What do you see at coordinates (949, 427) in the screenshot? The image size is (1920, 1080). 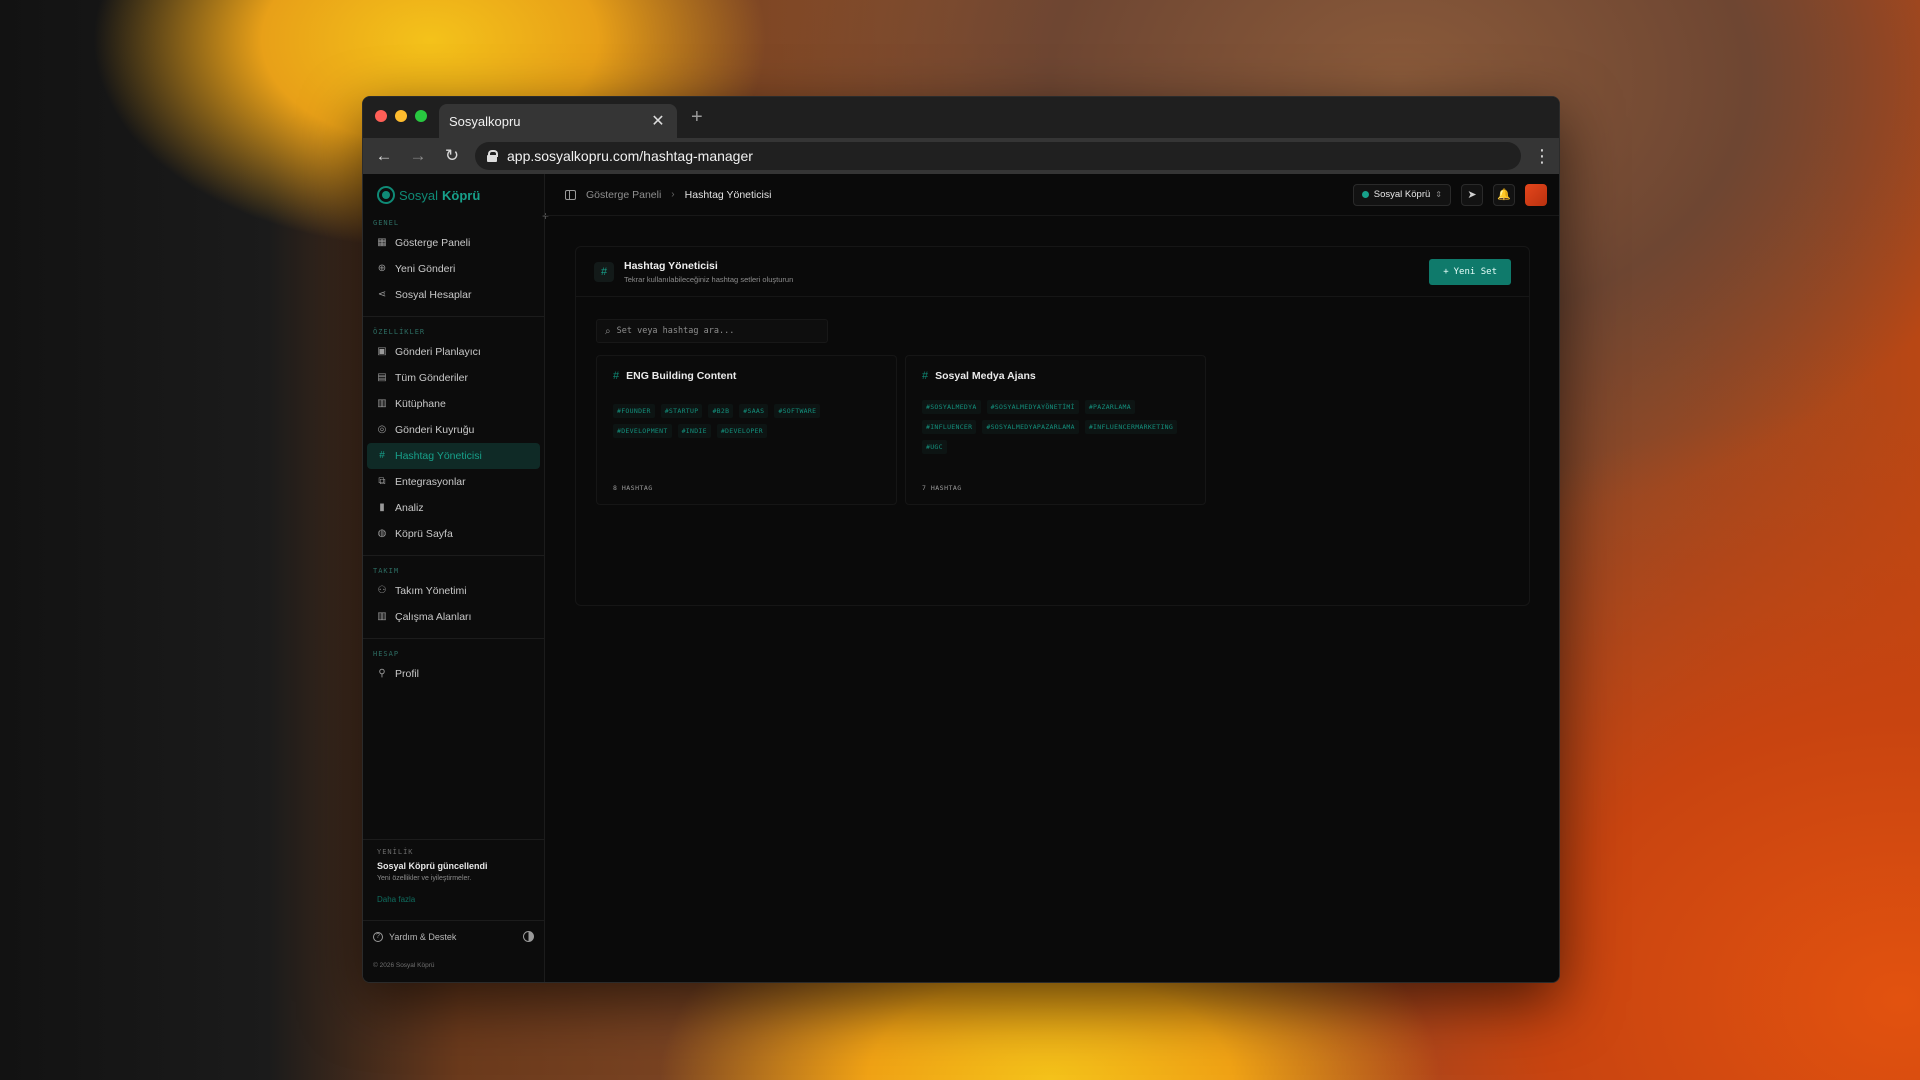 I see `hashtag-chip: #INFLUENCER` at bounding box center [949, 427].